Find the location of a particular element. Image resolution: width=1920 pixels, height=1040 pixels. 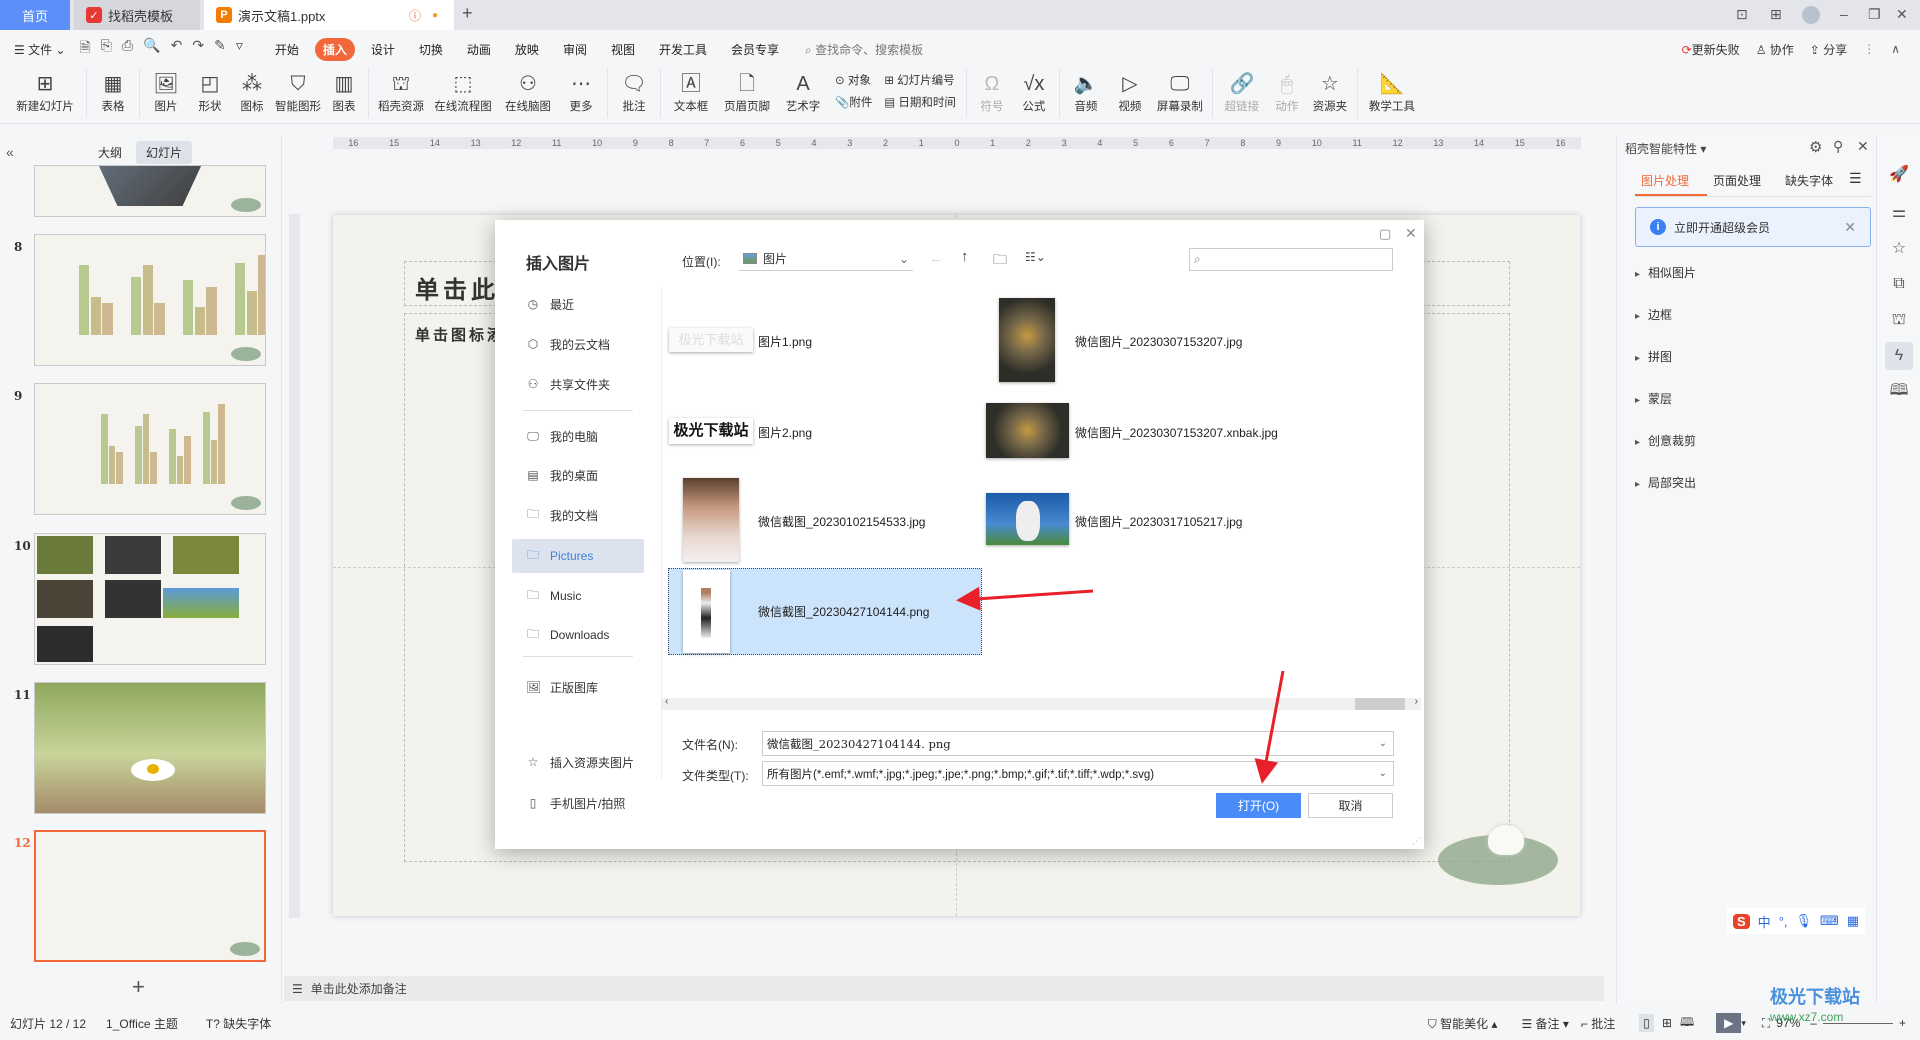

nav-item: 🗀 Pictures is located at coordinates (578, 556).